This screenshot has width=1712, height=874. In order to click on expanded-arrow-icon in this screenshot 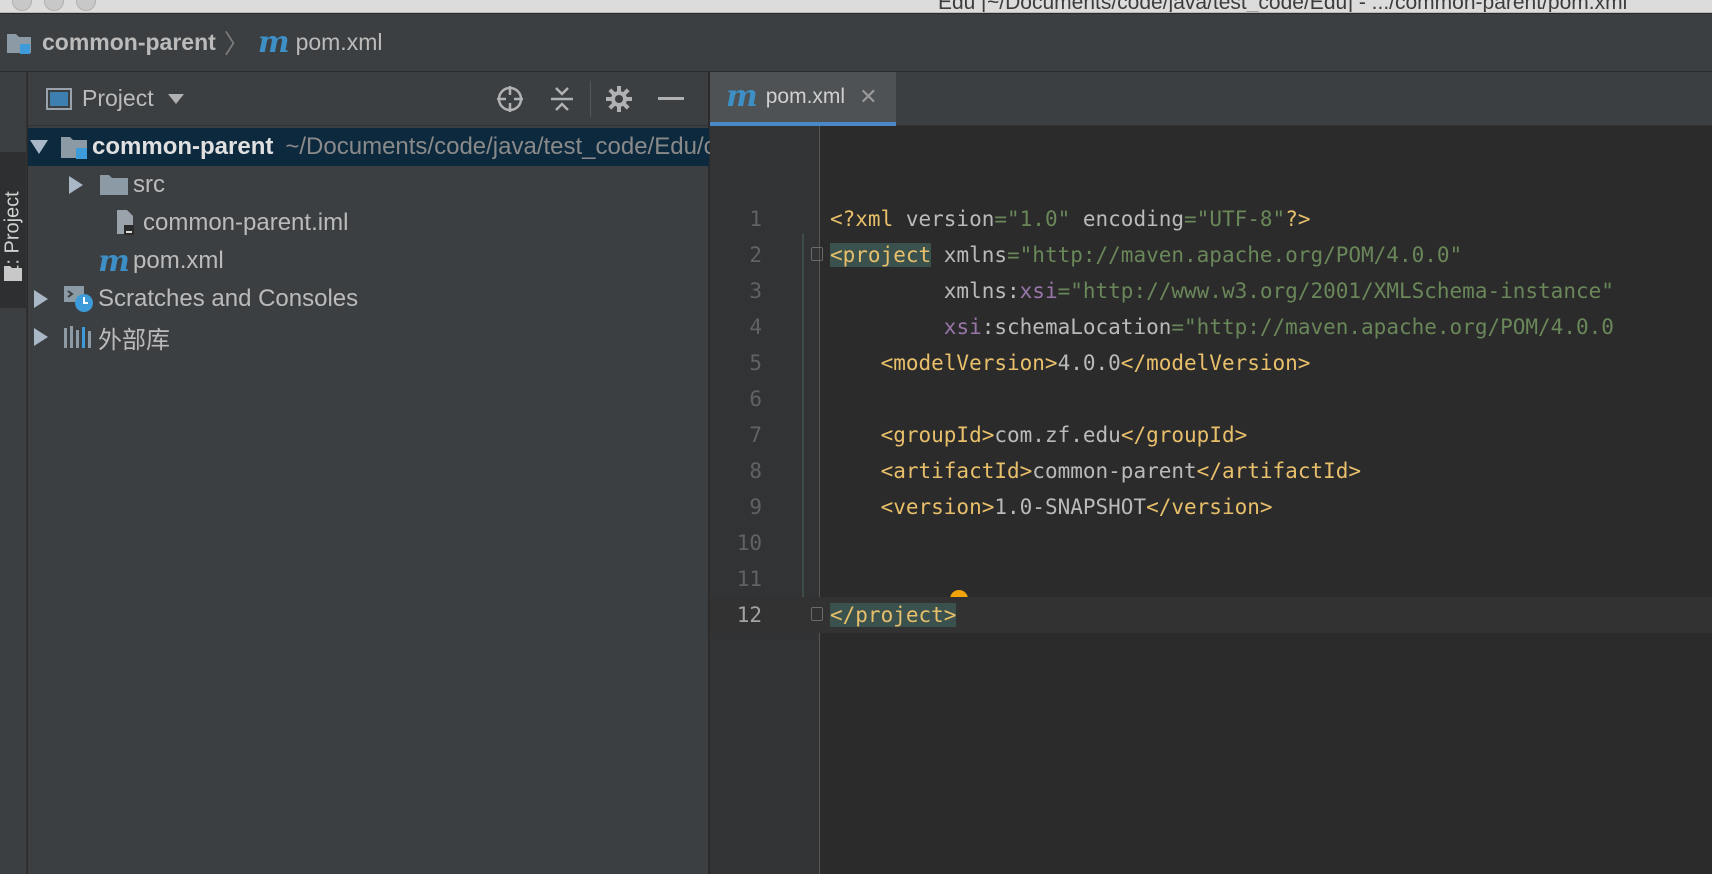, I will do `click(39, 147)`.